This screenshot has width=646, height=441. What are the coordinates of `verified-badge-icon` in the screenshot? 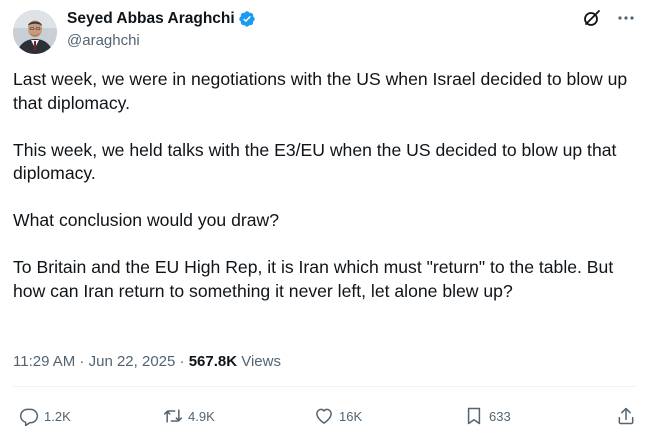 It's located at (247, 19).